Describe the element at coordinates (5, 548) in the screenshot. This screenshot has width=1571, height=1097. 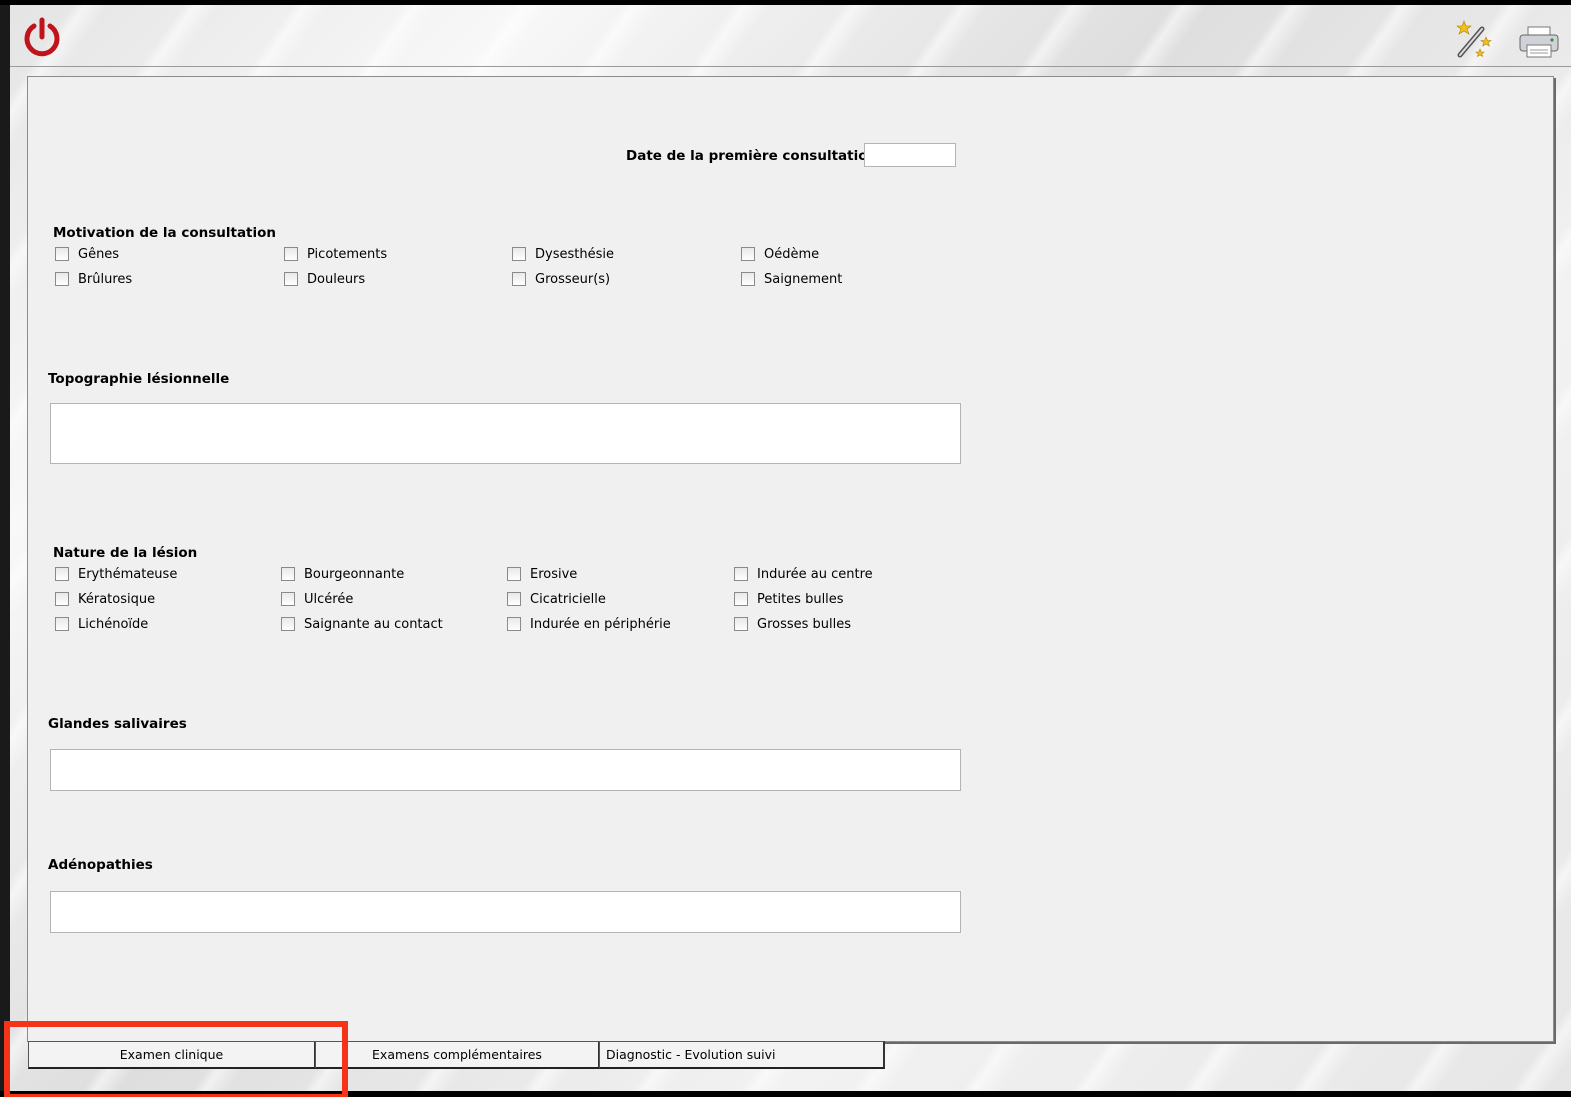
I see `window-left-edge` at that location.